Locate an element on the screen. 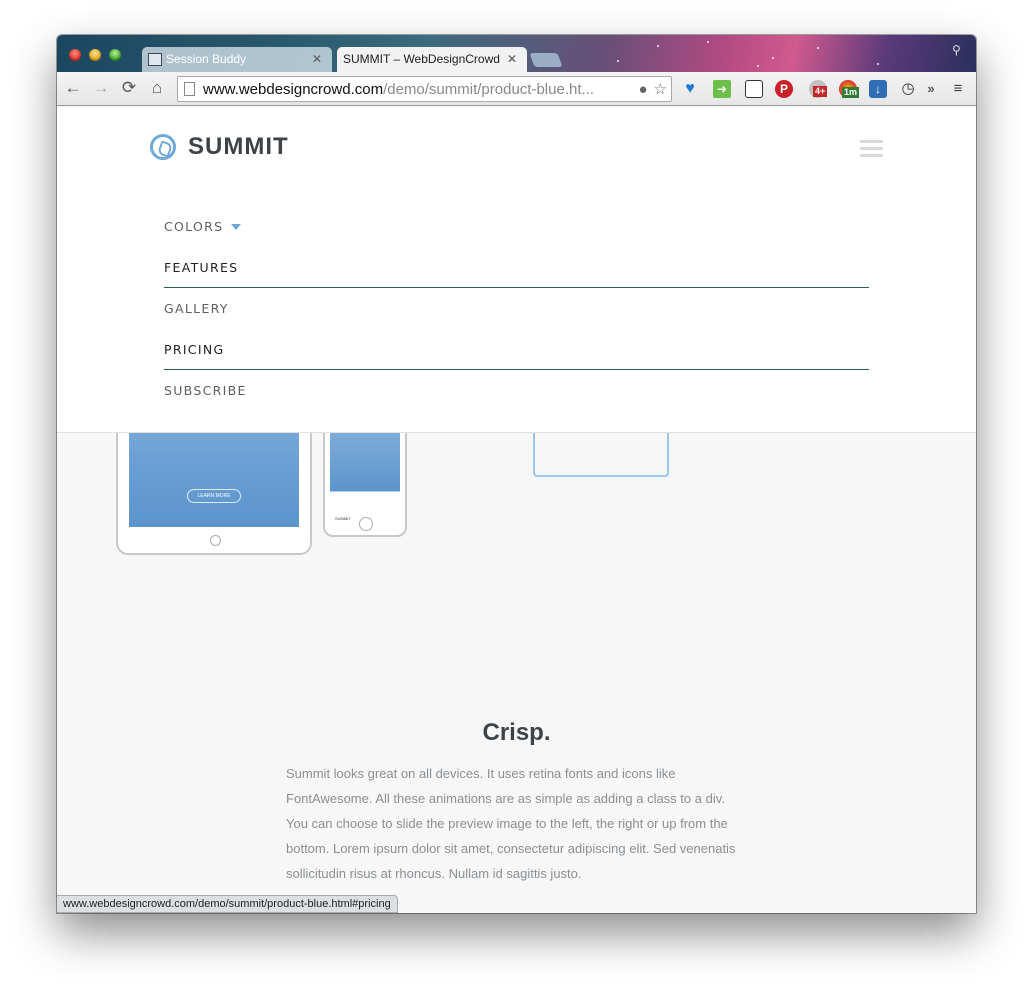 This screenshot has width=1033, height=992. menu-item-gallery: GALLERY is located at coordinates (516, 308).